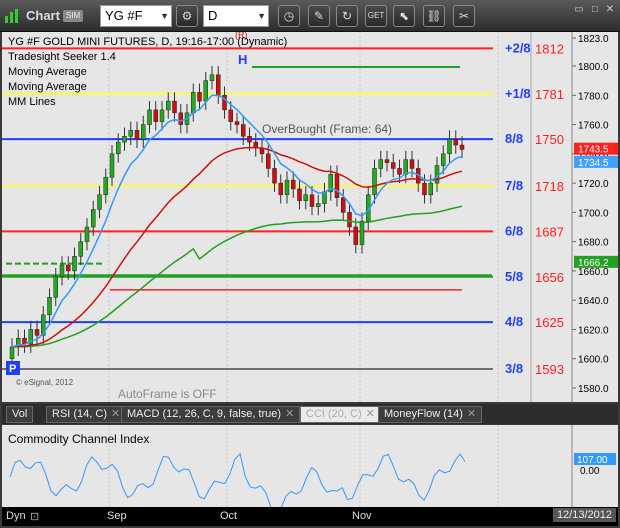  I want to click on study-ma-1: Moving Average, so click(47, 72).